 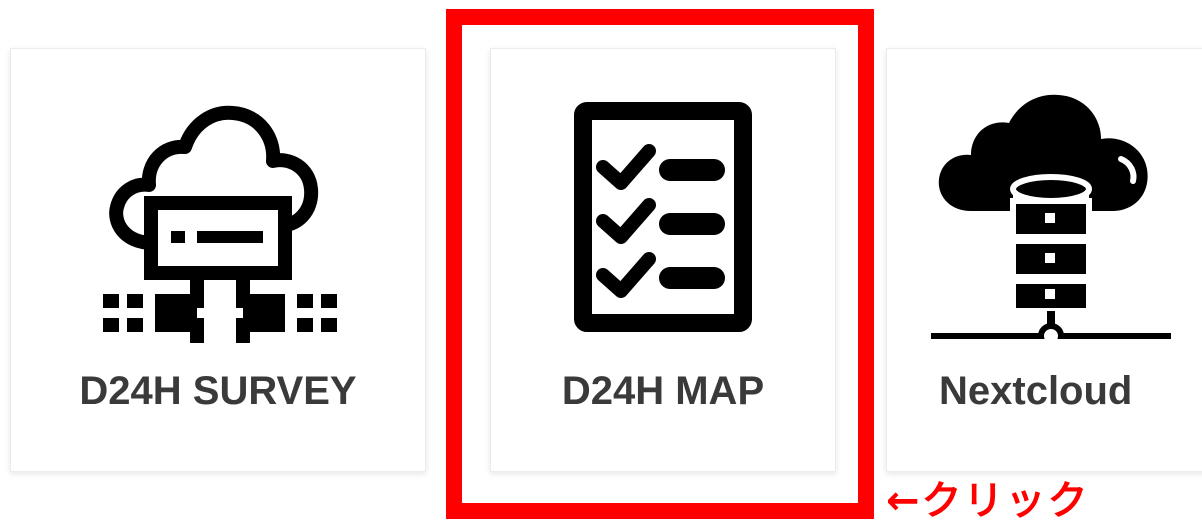 I want to click on app-card-label: D24H MAP, so click(x=663, y=391).